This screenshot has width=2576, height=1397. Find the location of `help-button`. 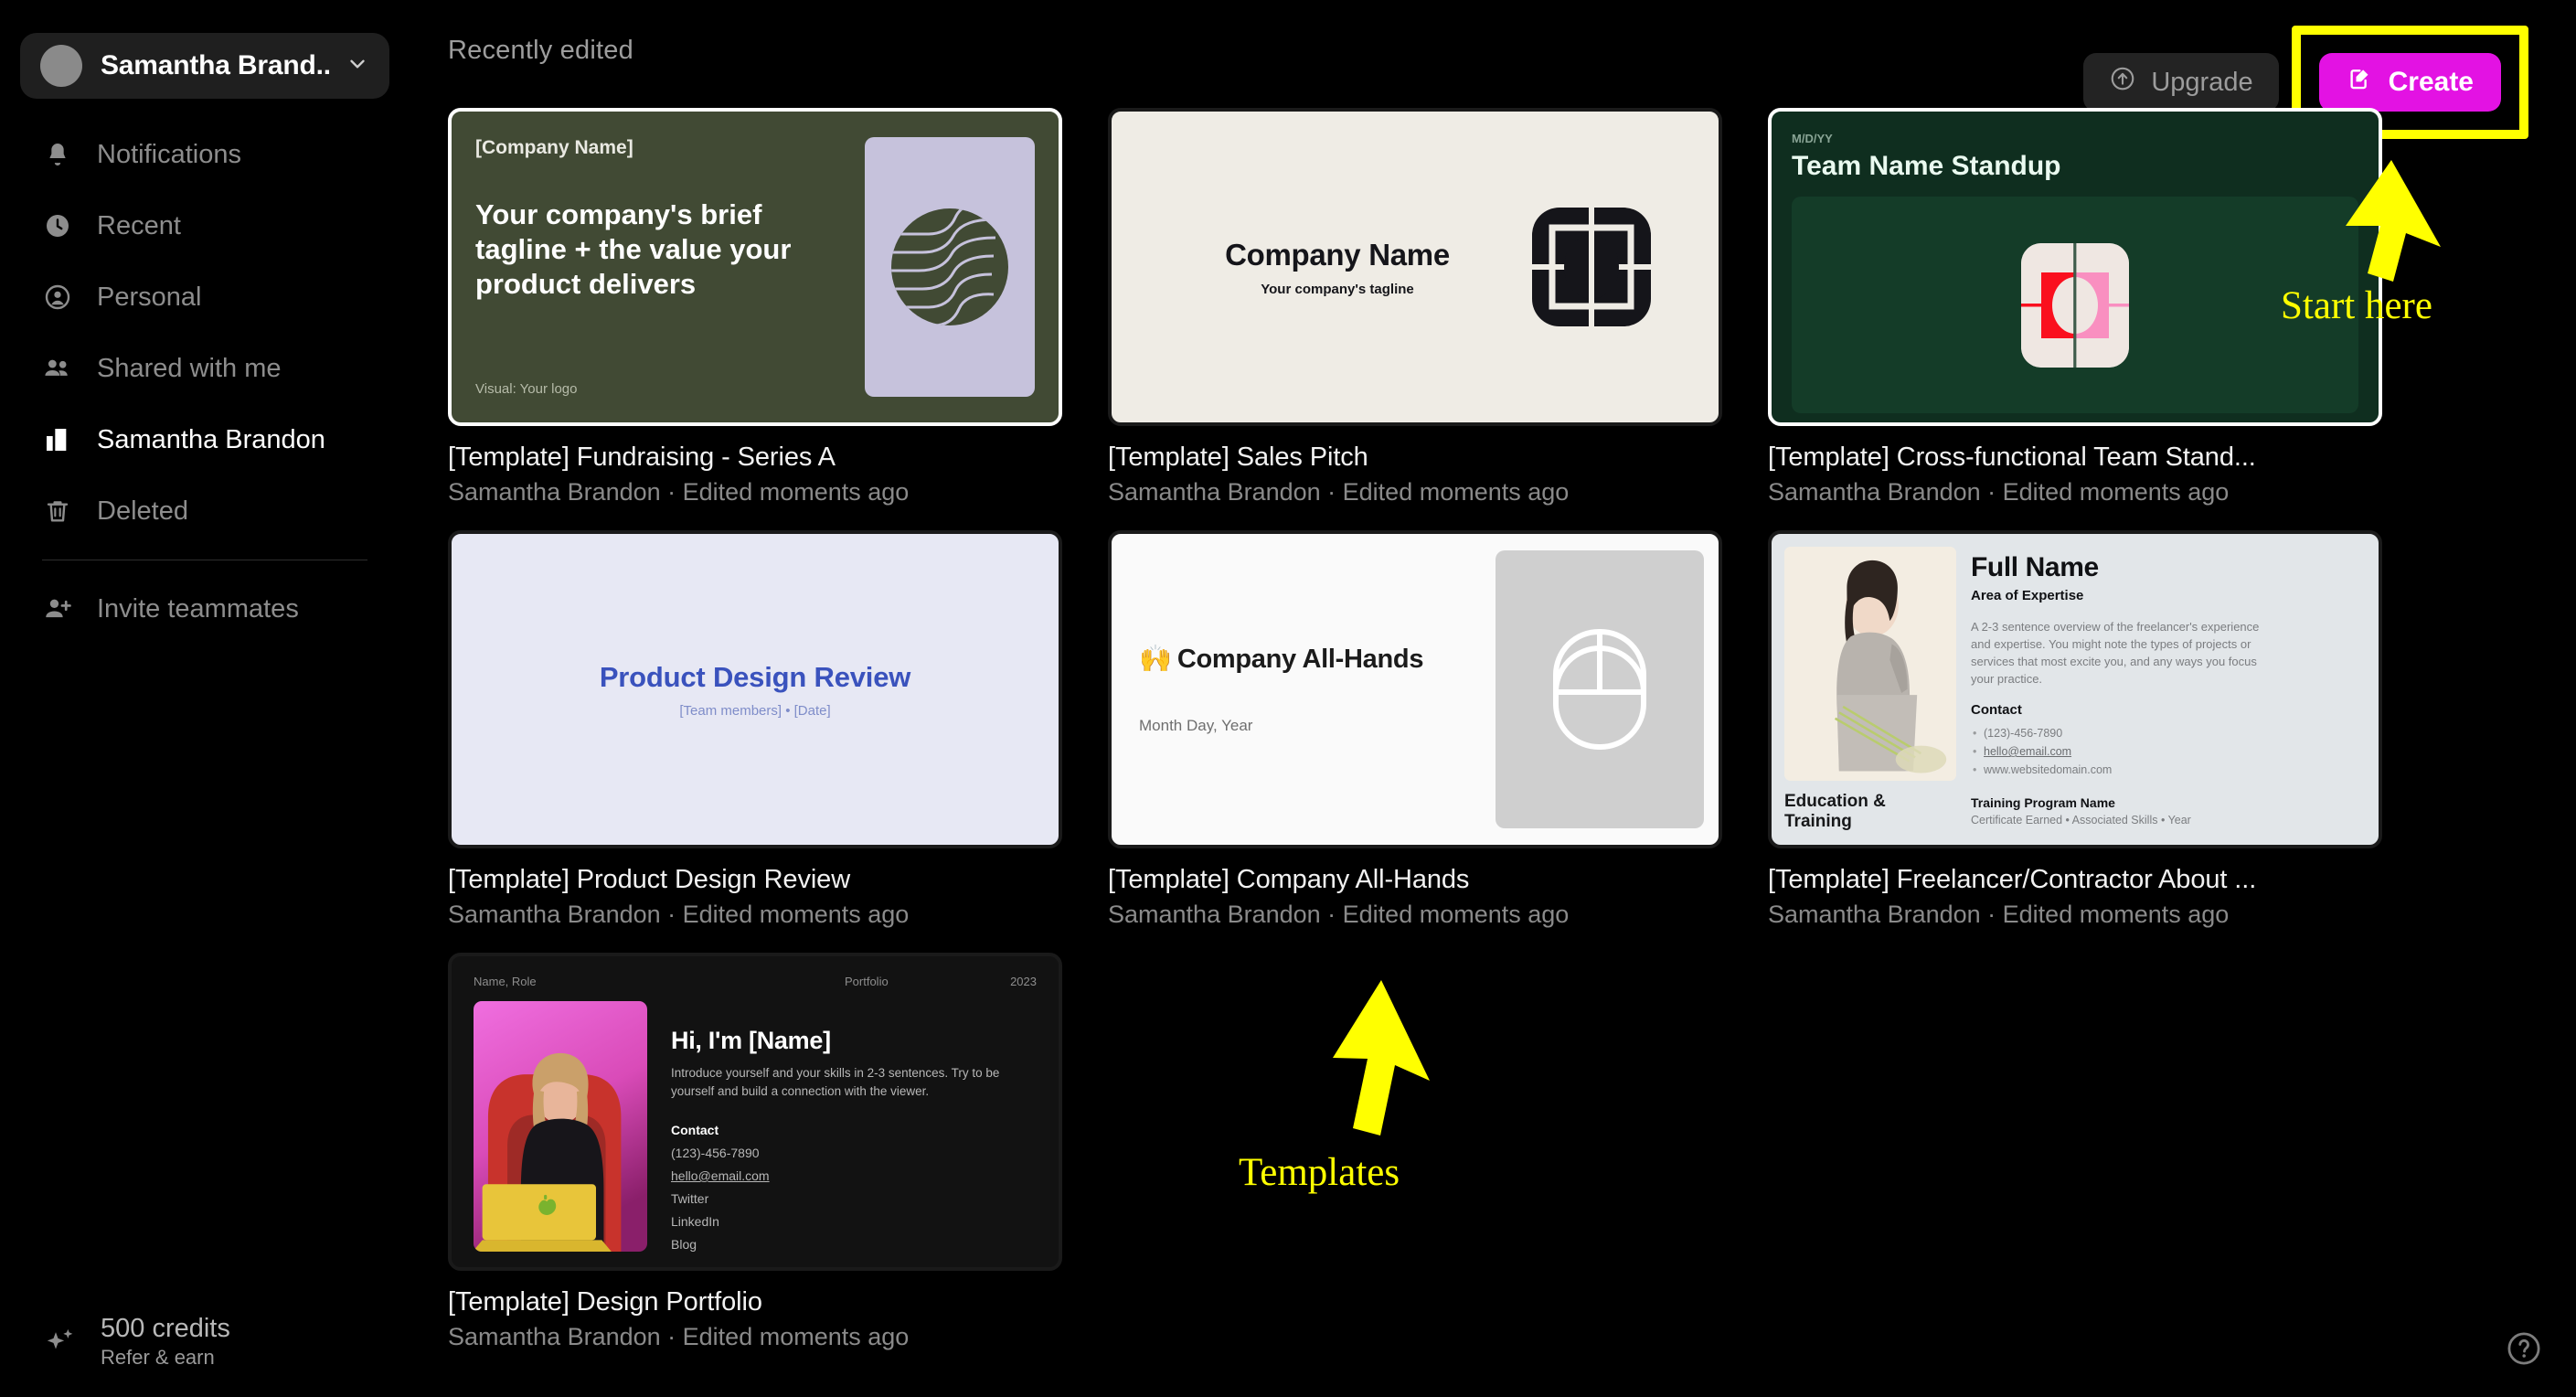

help-button is located at coordinates (2524, 1348).